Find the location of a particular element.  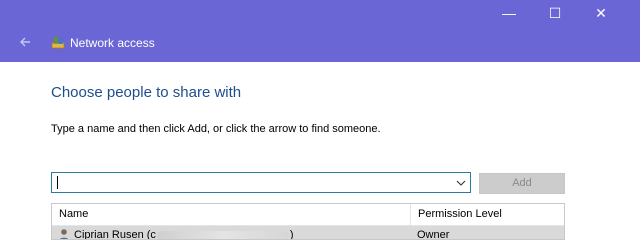

minimize-button: — is located at coordinates (509, 13).